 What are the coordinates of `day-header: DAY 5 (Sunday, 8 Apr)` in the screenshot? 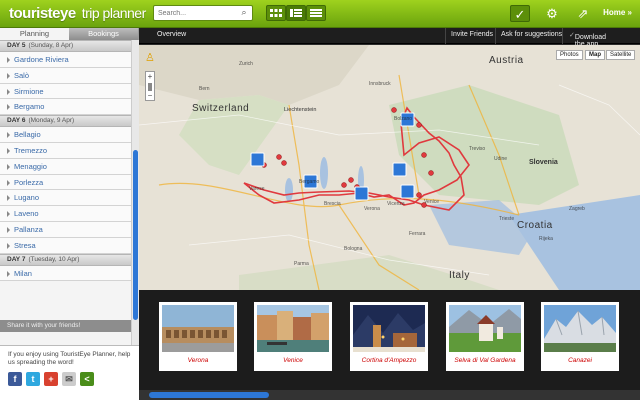 It's located at (65, 46).